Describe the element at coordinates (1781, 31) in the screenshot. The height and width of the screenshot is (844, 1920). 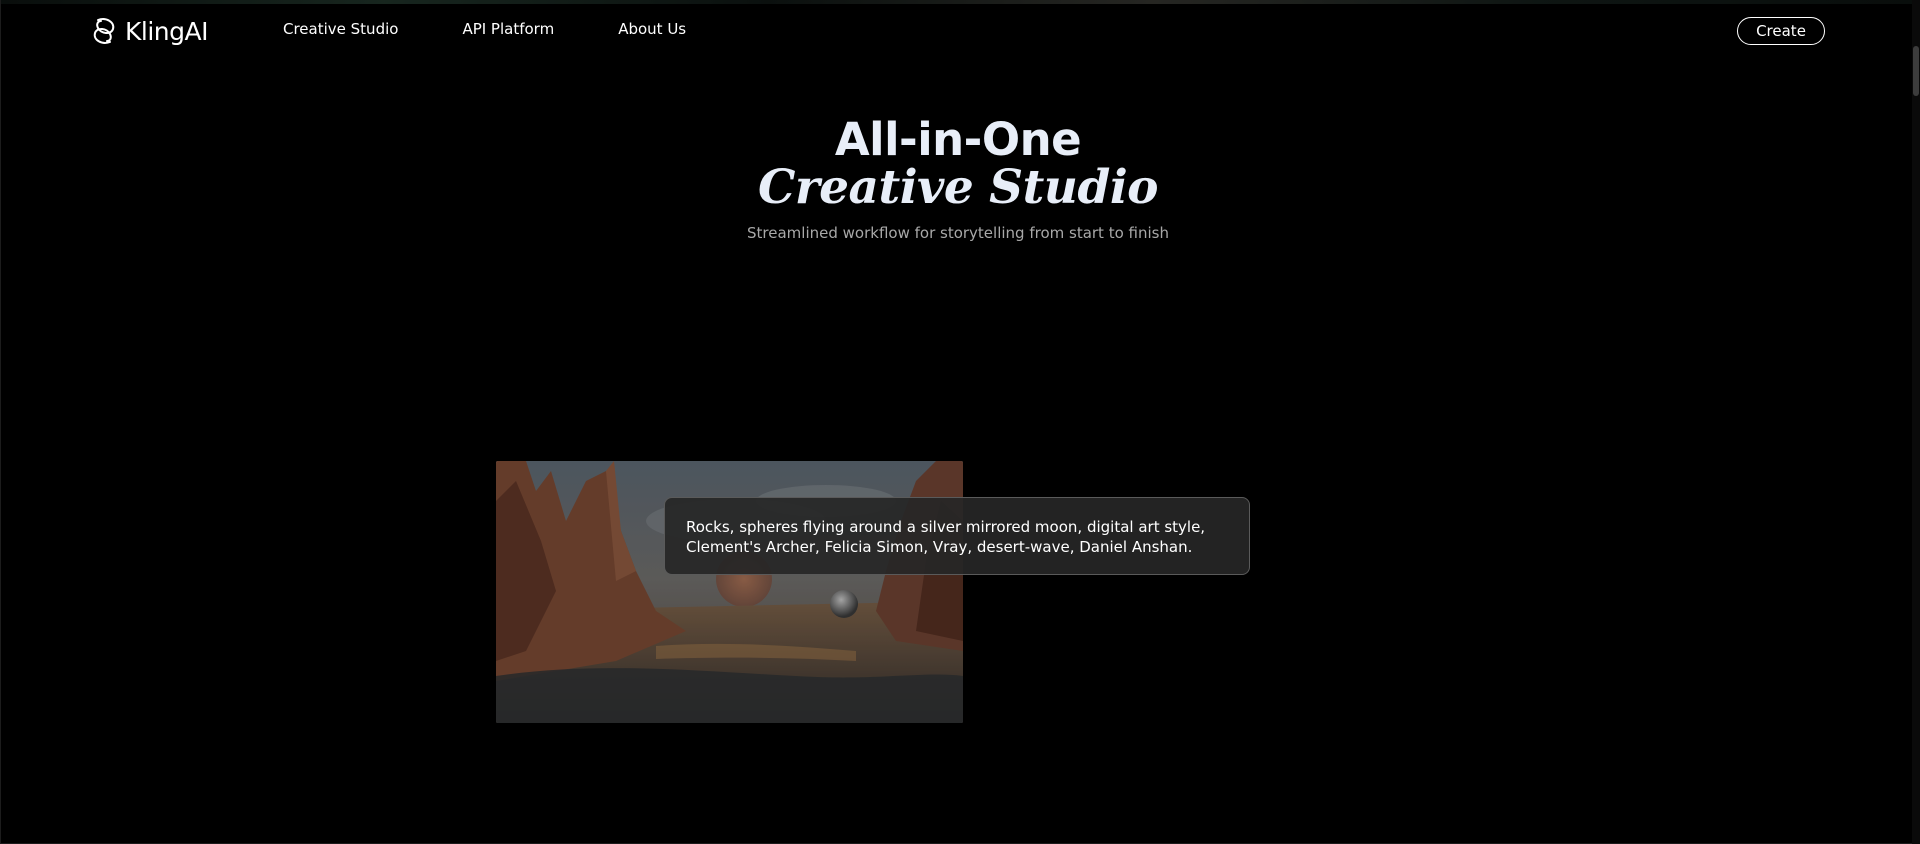
I see `create-button: Create` at that location.